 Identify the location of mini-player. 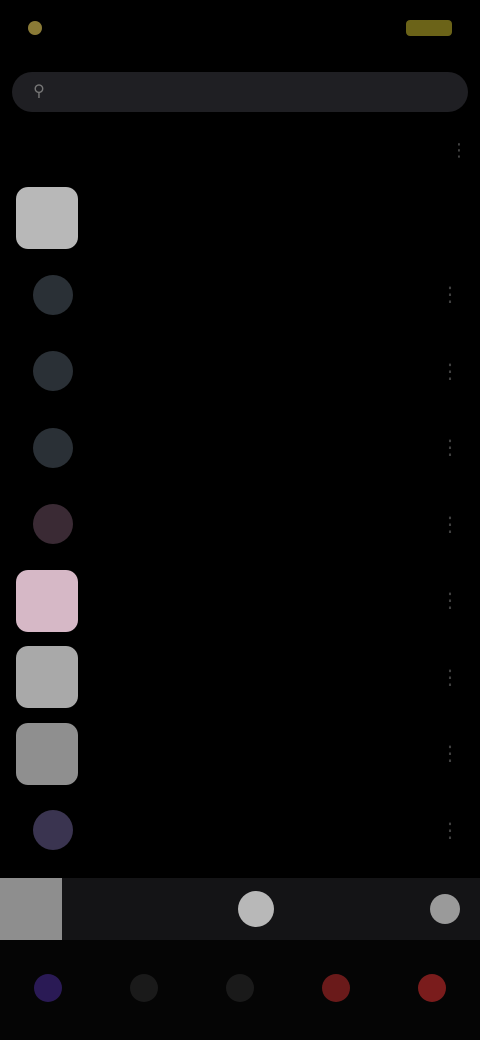
(240, 909).